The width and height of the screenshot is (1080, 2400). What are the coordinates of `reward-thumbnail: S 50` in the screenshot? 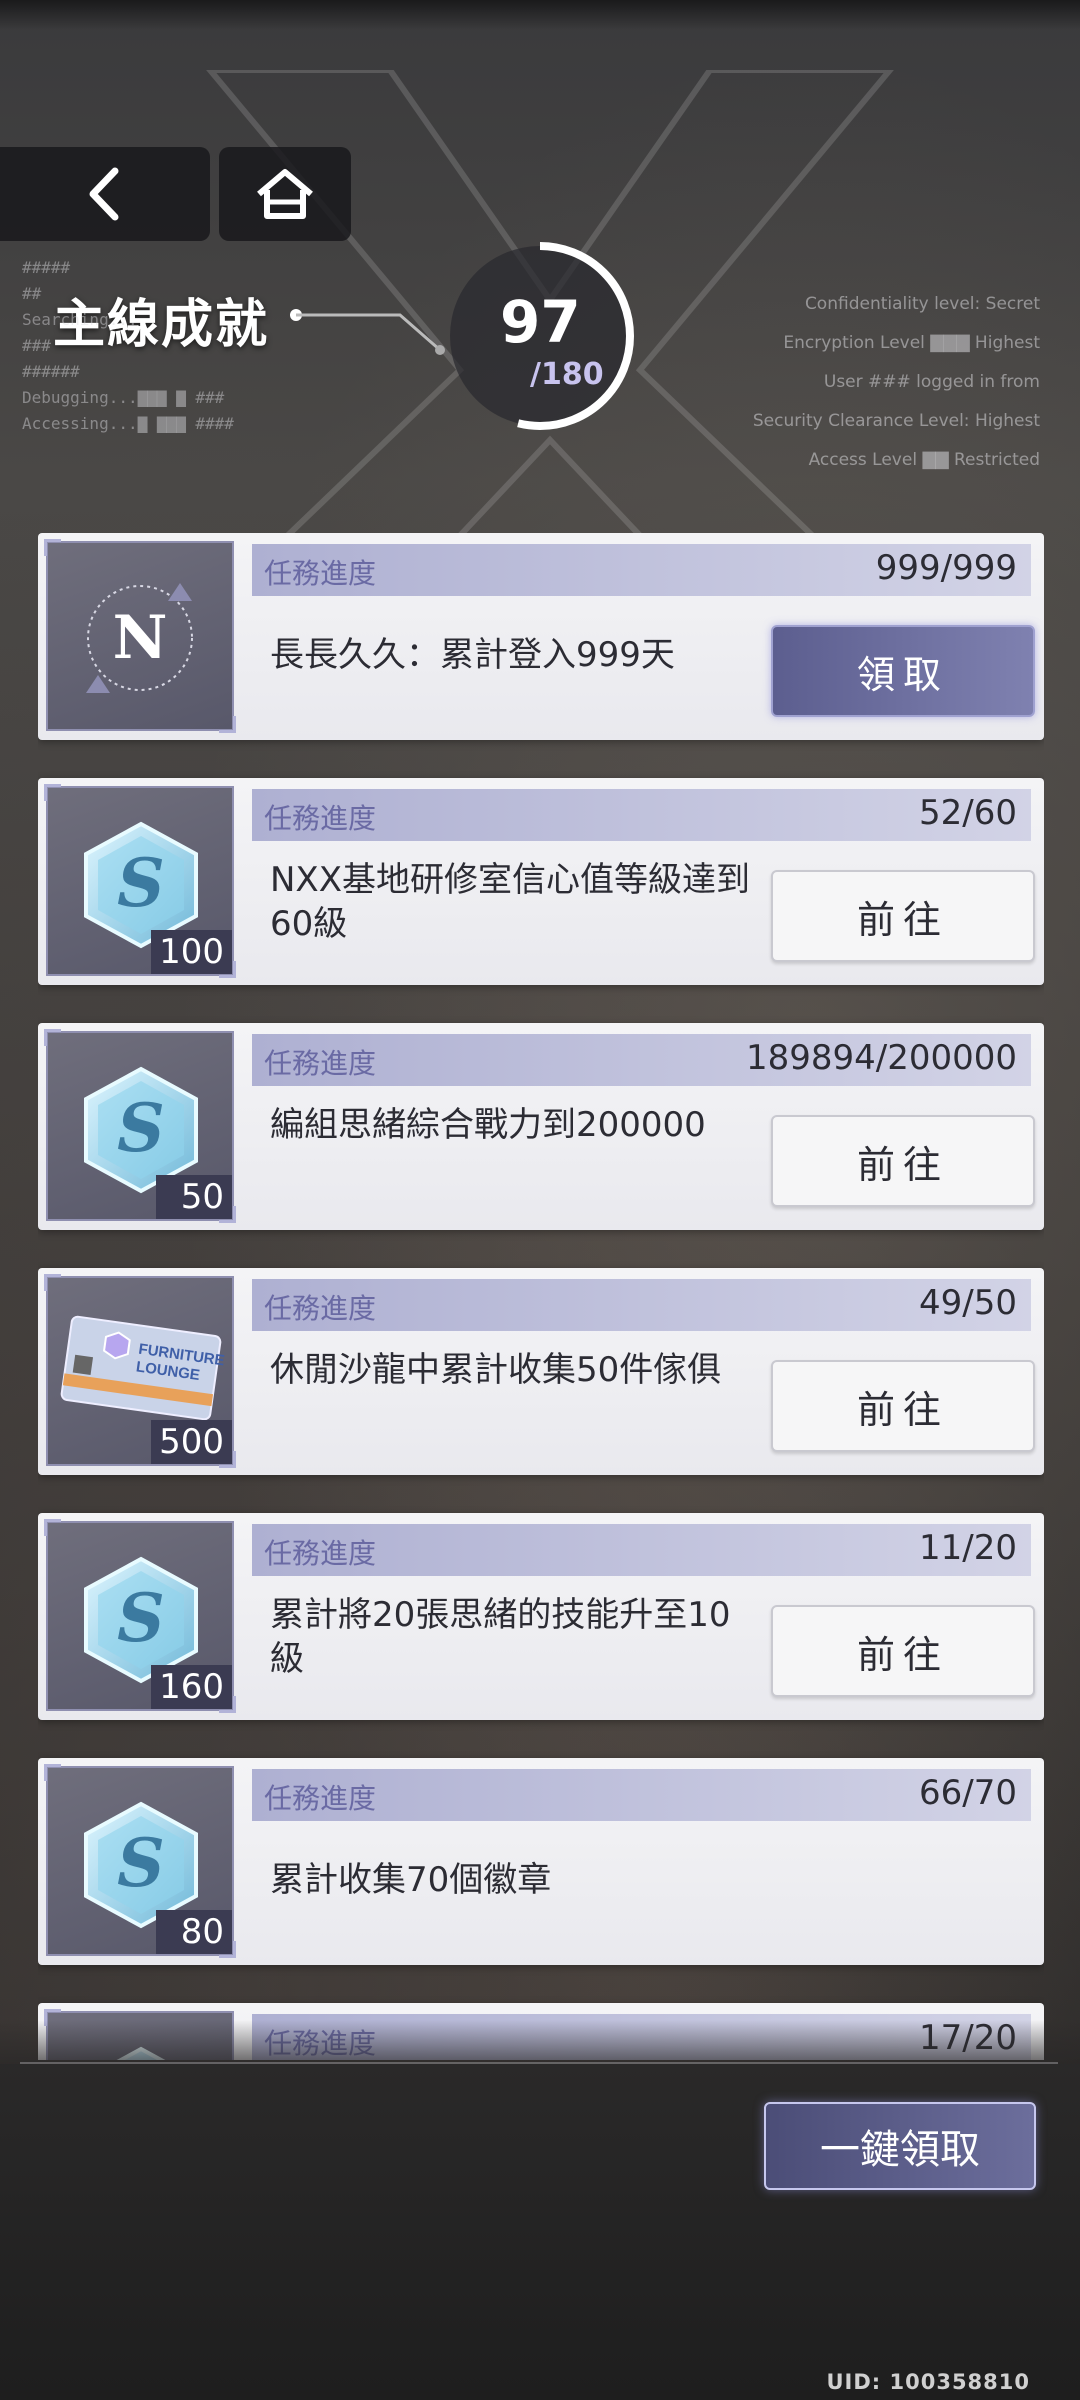 It's located at (140, 1126).